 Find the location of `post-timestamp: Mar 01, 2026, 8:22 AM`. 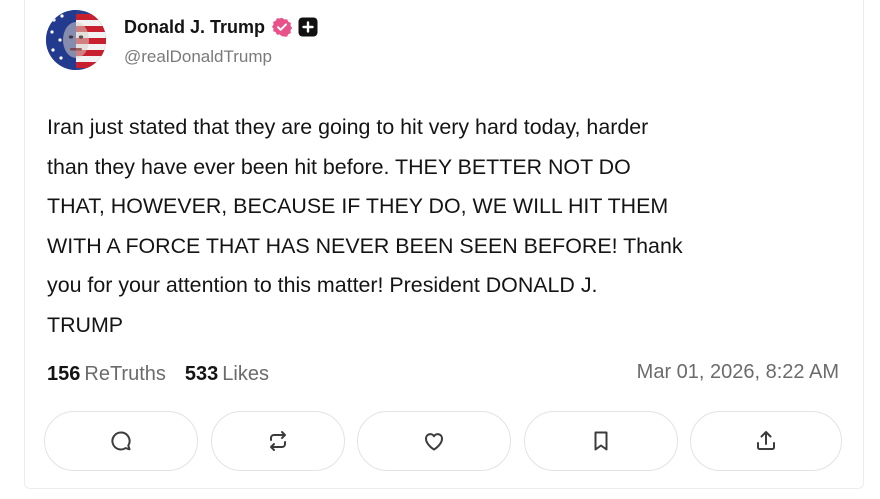

post-timestamp: Mar 01, 2026, 8:22 AM is located at coordinates (738, 372).